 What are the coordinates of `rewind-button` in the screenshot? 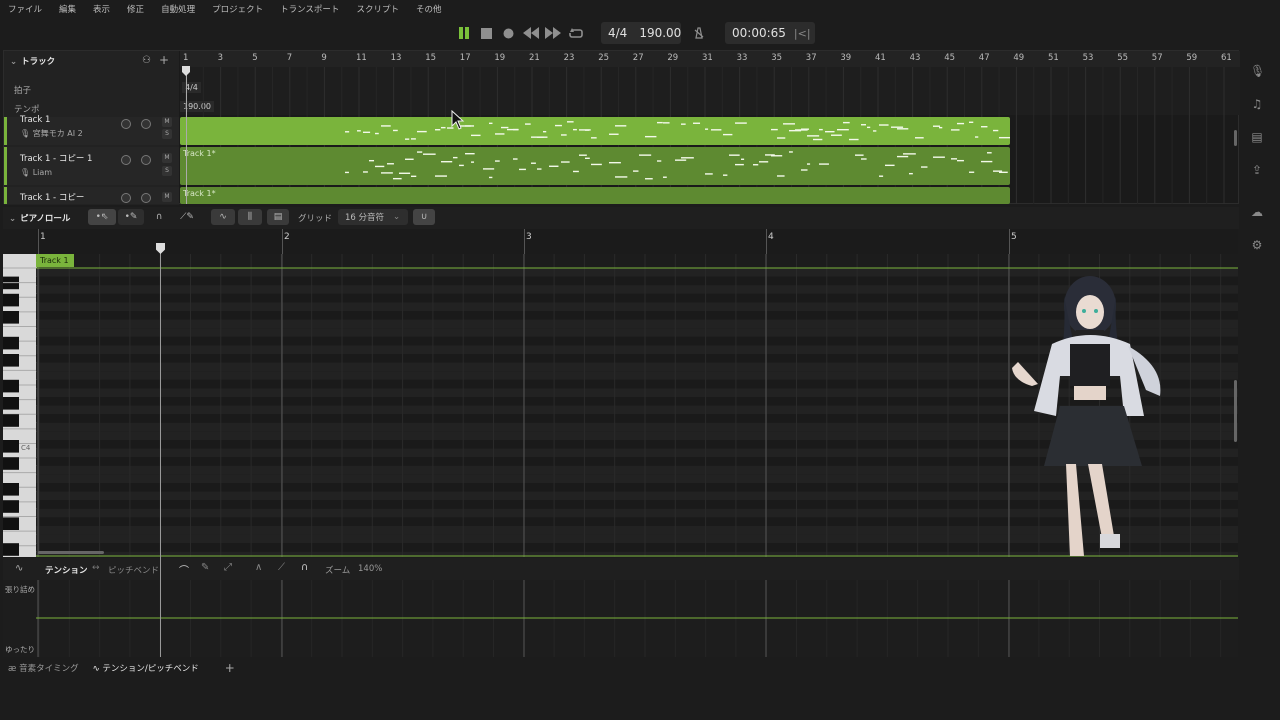 It's located at (531, 33).